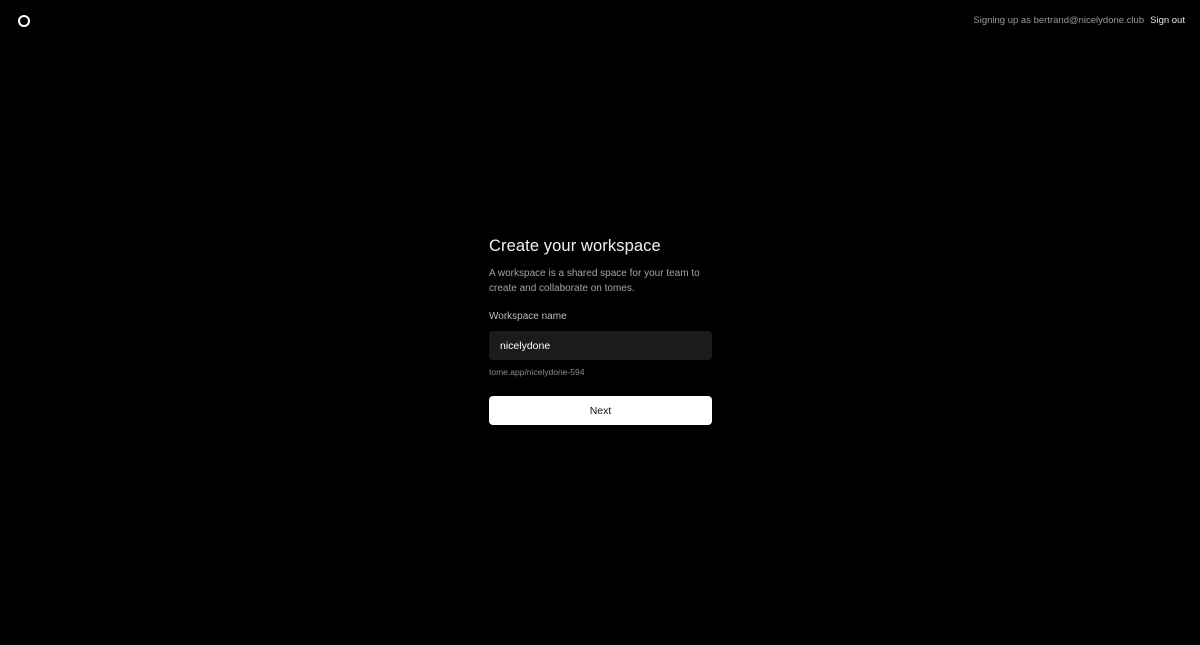  What do you see at coordinates (537, 372) in the screenshot?
I see `workspace-url-hint: tome.app/nicelydone-594` at bounding box center [537, 372].